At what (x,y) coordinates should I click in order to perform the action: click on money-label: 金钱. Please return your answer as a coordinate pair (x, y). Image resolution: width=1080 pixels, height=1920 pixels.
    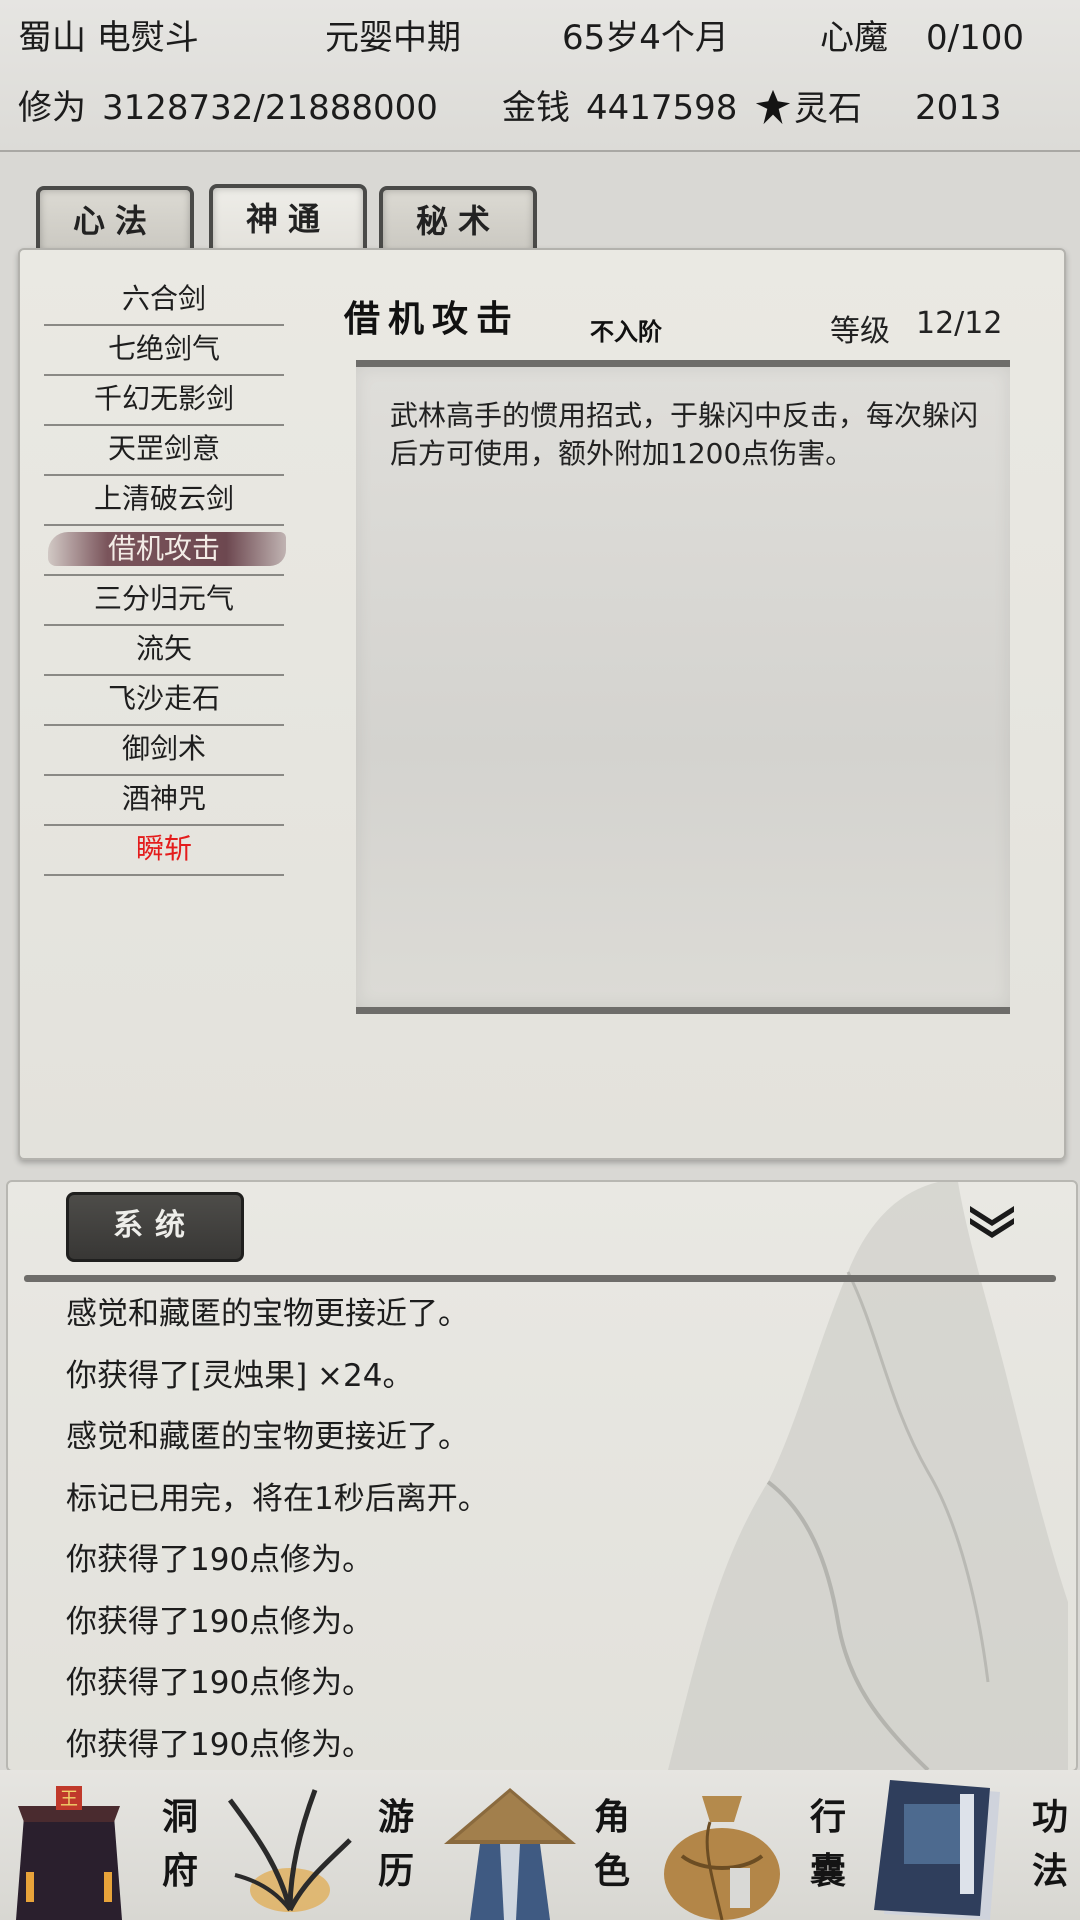
    Looking at the image, I should click on (536, 108).